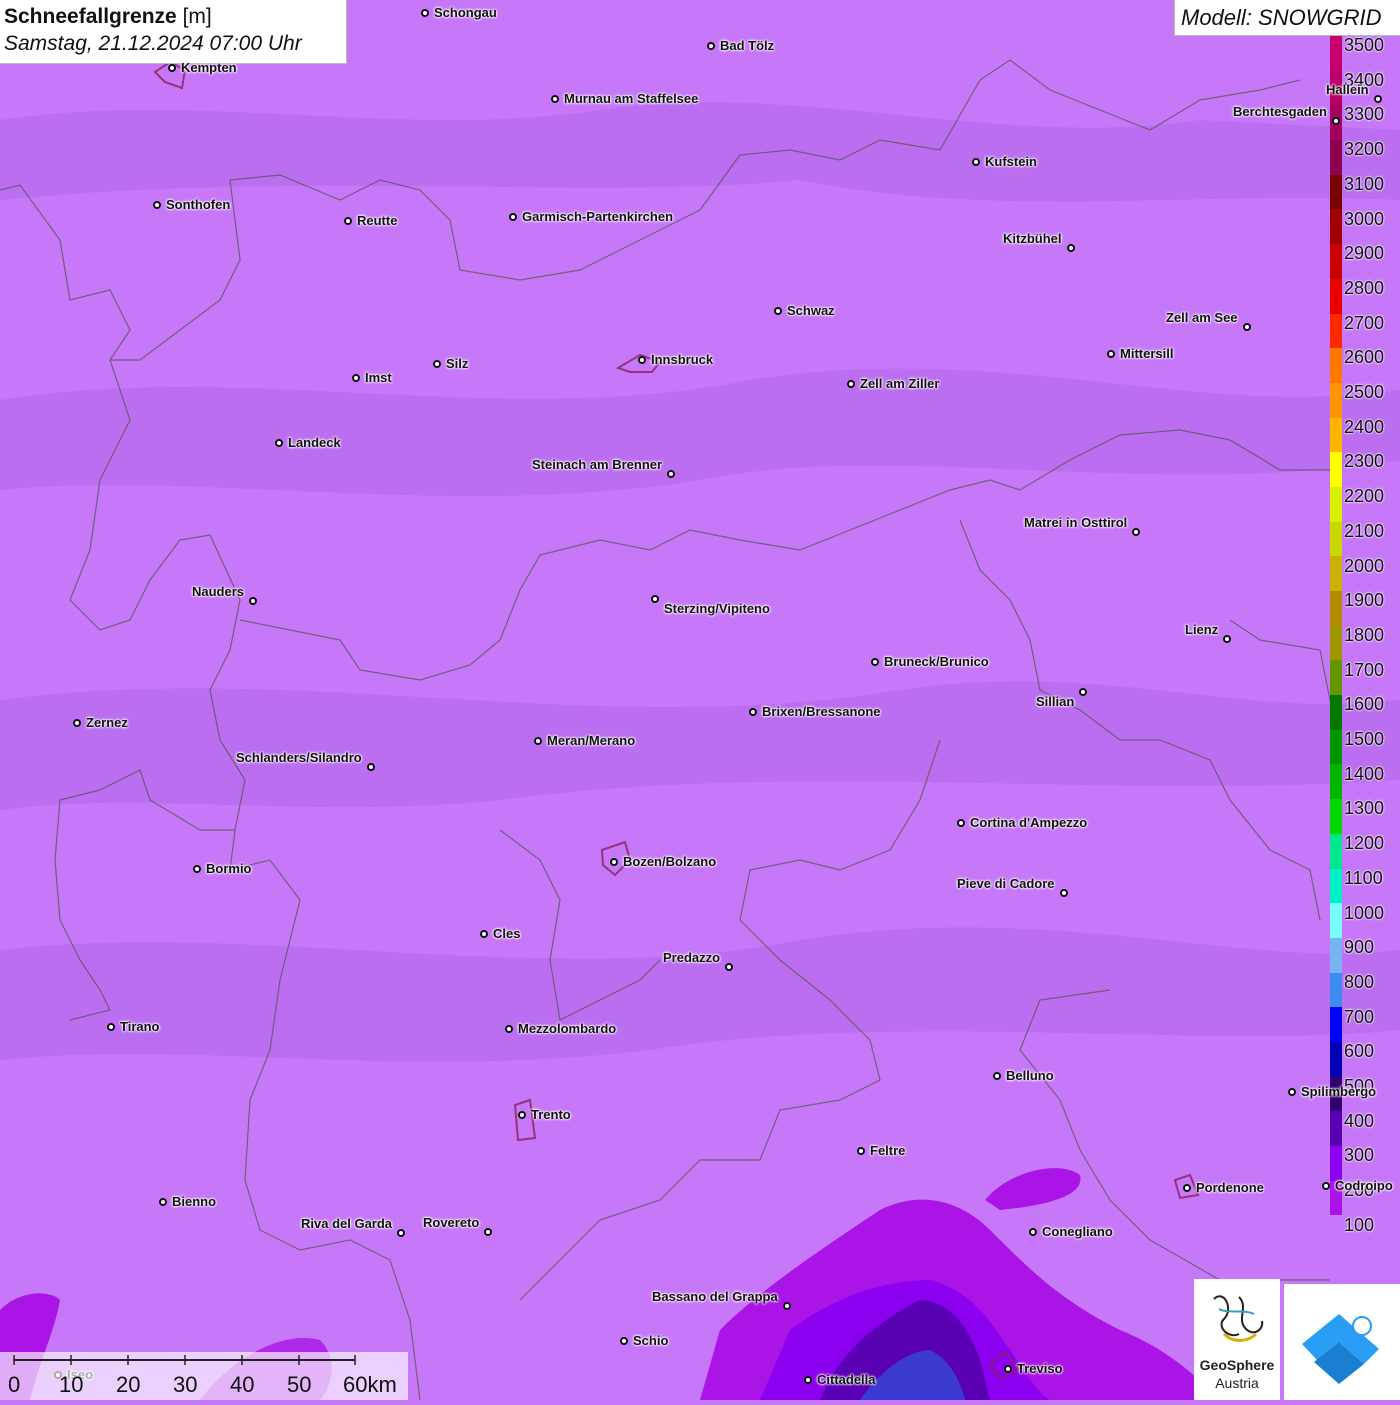 This screenshot has width=1400, height=1405. Describe the element at coordinates (1364, 357) in the screenshot. I see `legend-value-label: 2600` at that location.